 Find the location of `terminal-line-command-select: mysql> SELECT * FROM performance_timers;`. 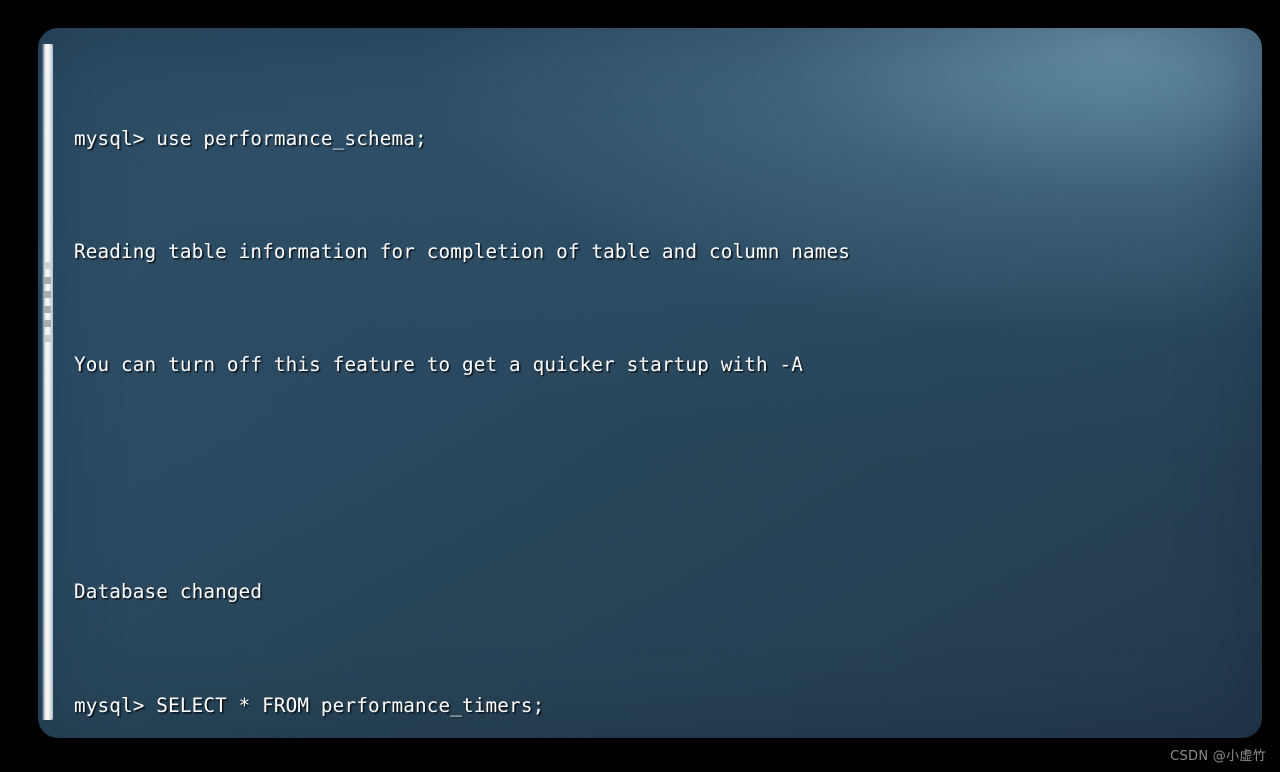

terminal-line-command-select: mysql> SELECT * FROM performance_timers; is located at coordinates (309, 705).